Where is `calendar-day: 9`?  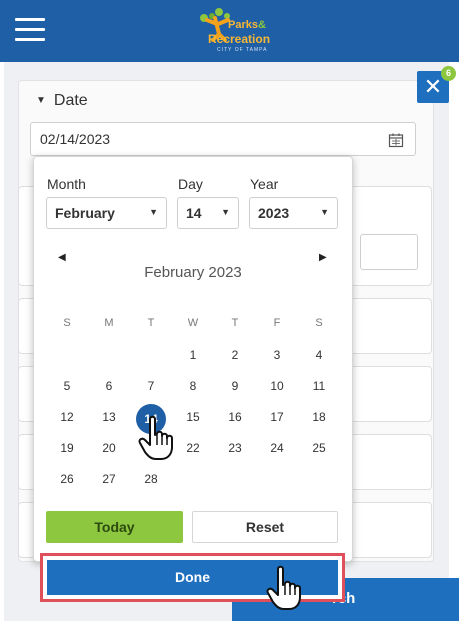
calendar-day: 9 is located at coordinates (235, 386).